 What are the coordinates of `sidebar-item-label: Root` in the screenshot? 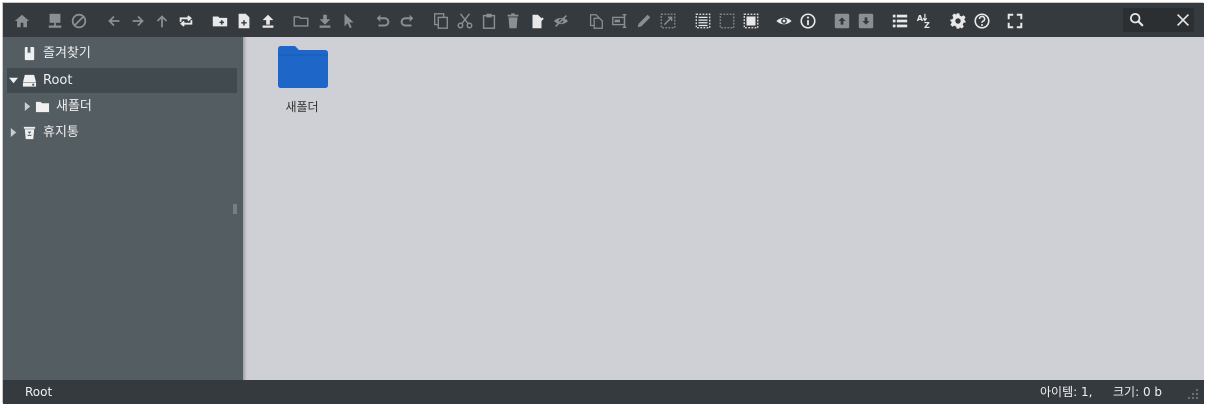 It's located at (58, 80).